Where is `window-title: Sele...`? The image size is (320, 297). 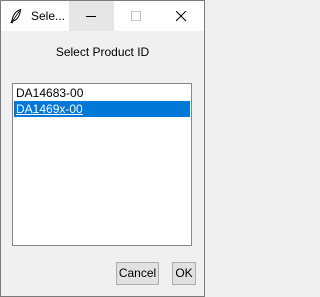
window-title: Sele... is located at coordinates (48, 16).